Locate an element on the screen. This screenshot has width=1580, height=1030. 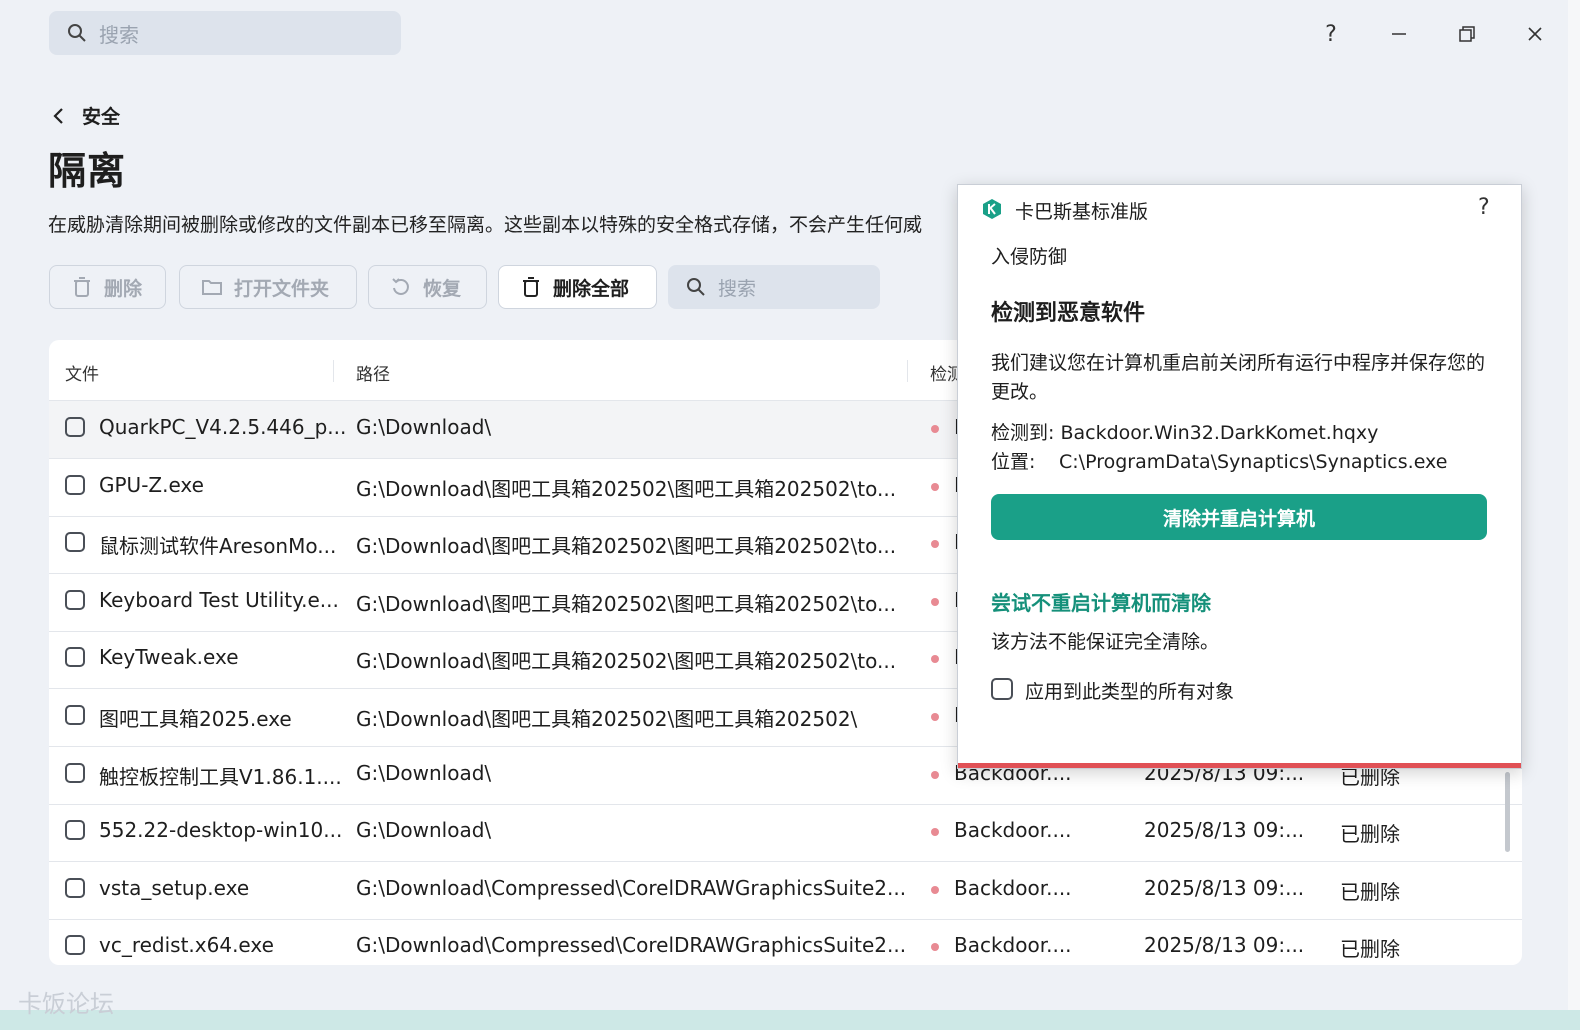
location-label: 位置: is located at coordinates (1013, 462).